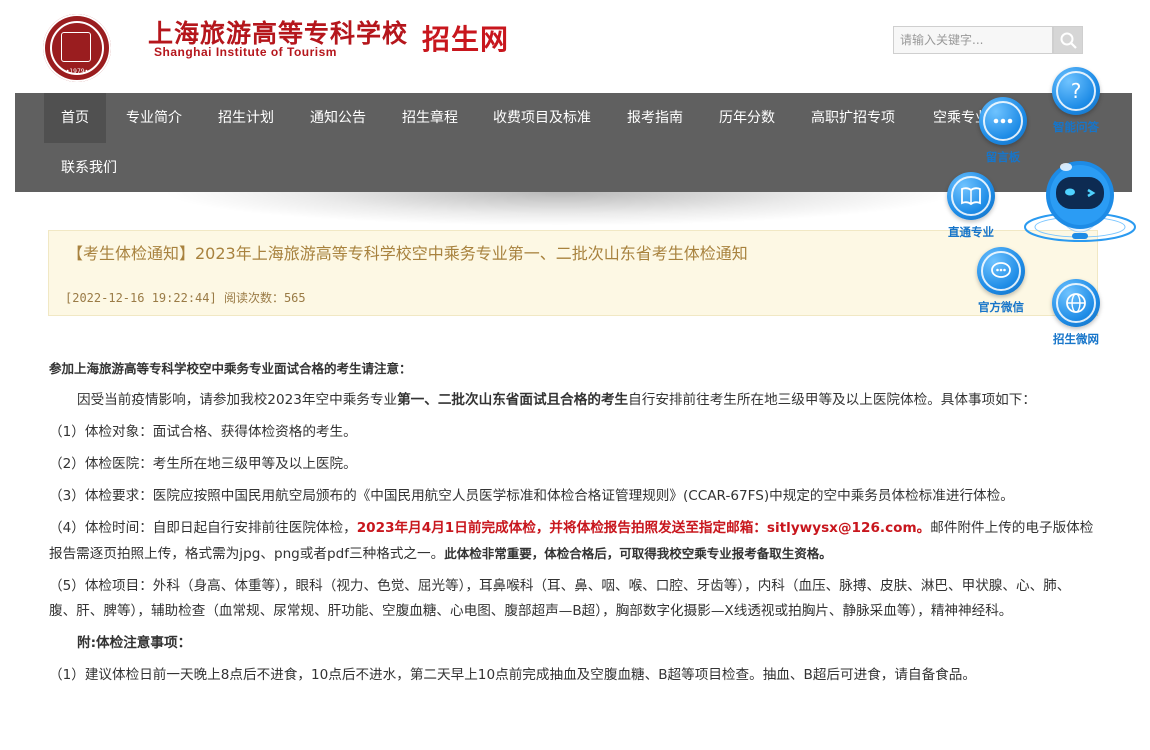 The width and height of the screenshot is (1150, 750). Describe the element at coordinates (246, 118) in the screenshot. I see `nav-plan: 招生计划` at that location.